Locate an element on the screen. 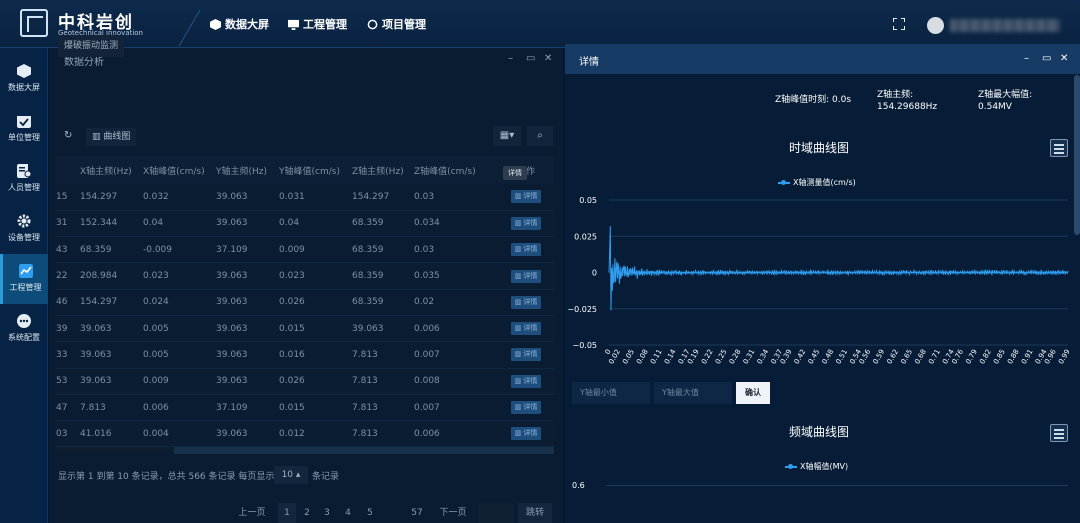 The width and height of the screenshot is (1080, 523). logo-icon is located at coordinates (34, 23).